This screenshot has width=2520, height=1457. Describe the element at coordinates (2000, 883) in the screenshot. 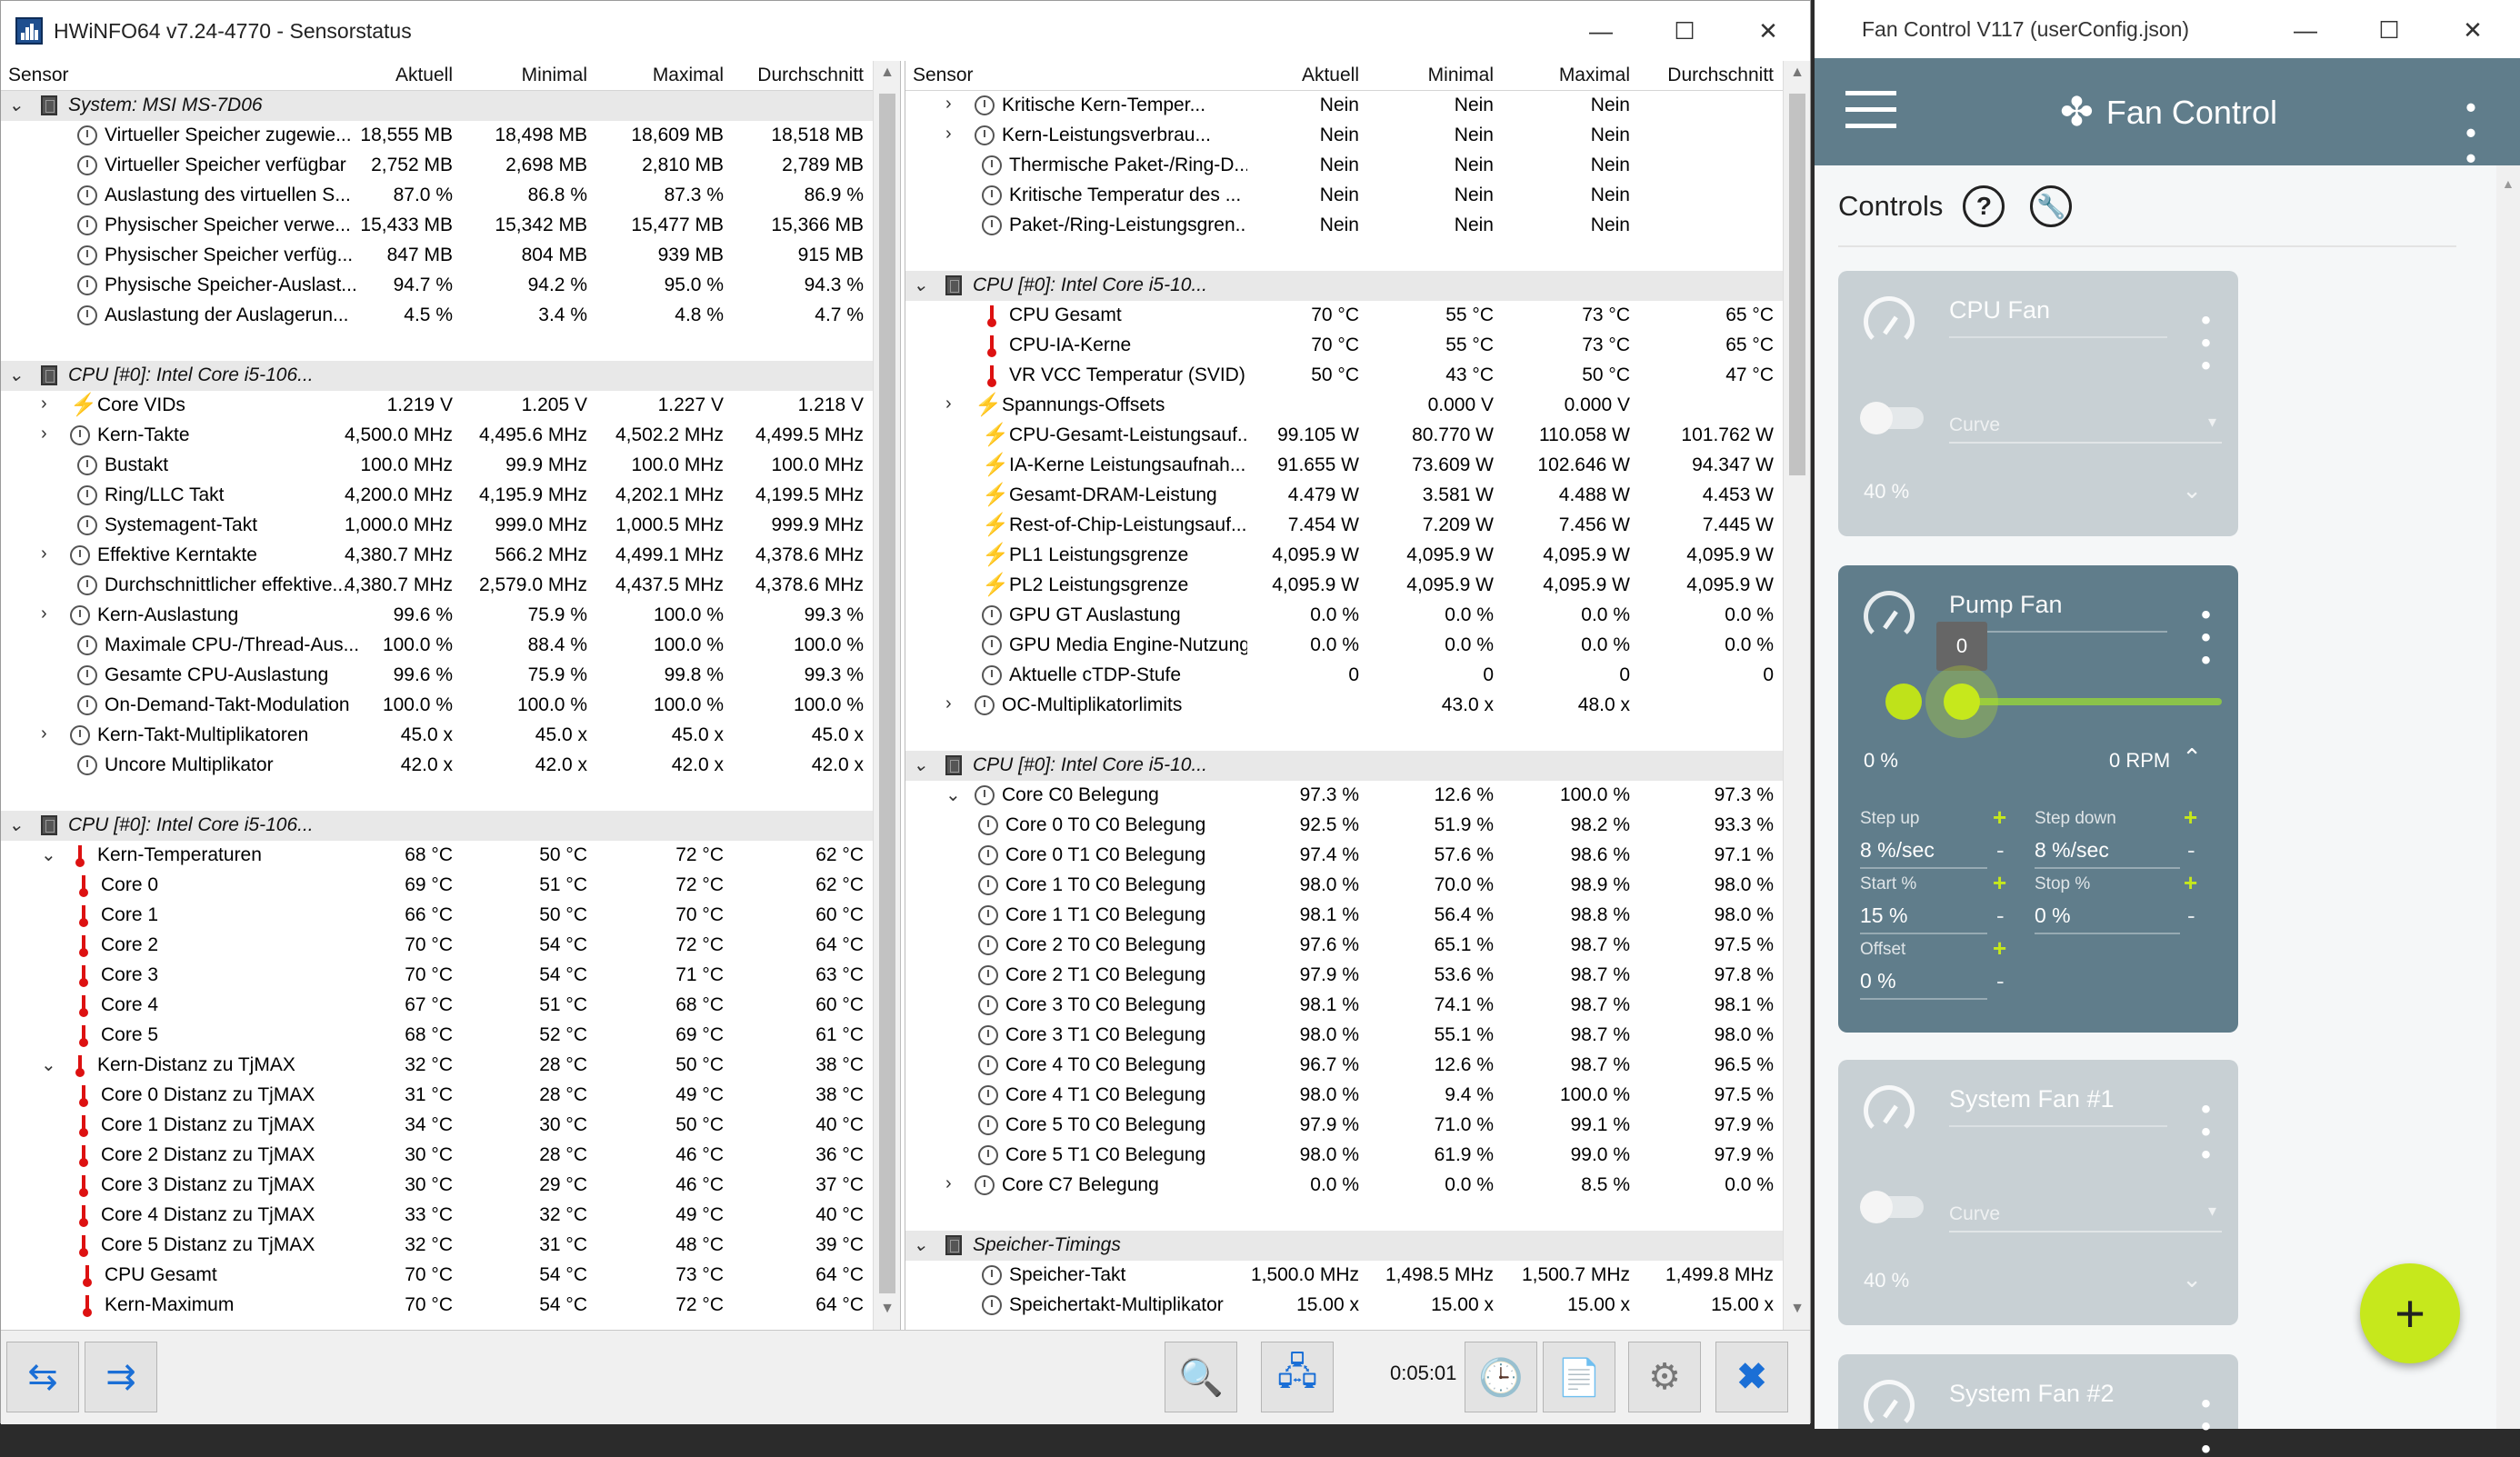

I see `start-plus-icon: +` at that location.